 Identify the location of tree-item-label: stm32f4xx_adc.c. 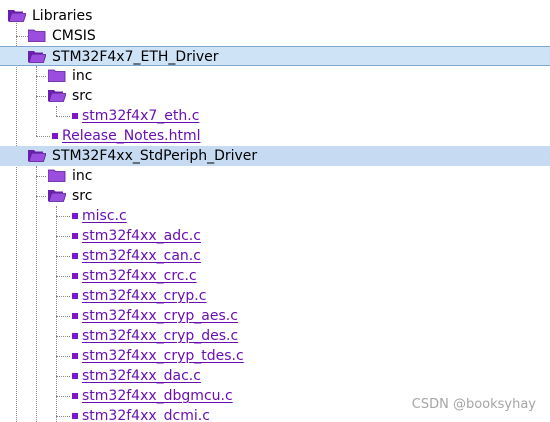
(141, 236).